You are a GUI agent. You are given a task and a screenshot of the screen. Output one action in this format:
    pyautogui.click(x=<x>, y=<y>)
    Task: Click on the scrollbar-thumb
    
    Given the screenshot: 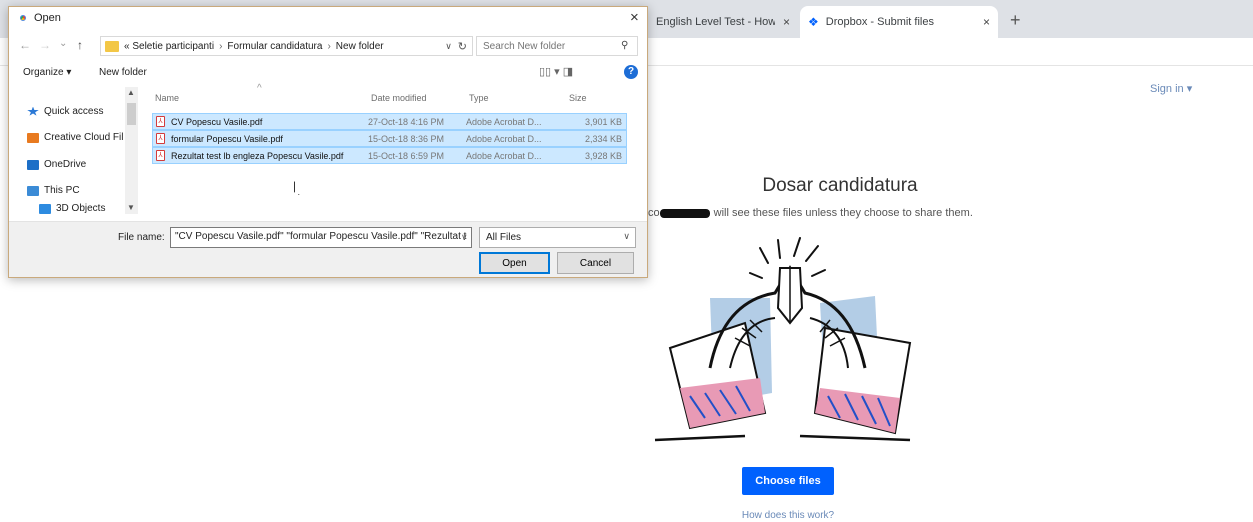 What is the action you would take?
    pyautogui.click(x=131, y=114)
    